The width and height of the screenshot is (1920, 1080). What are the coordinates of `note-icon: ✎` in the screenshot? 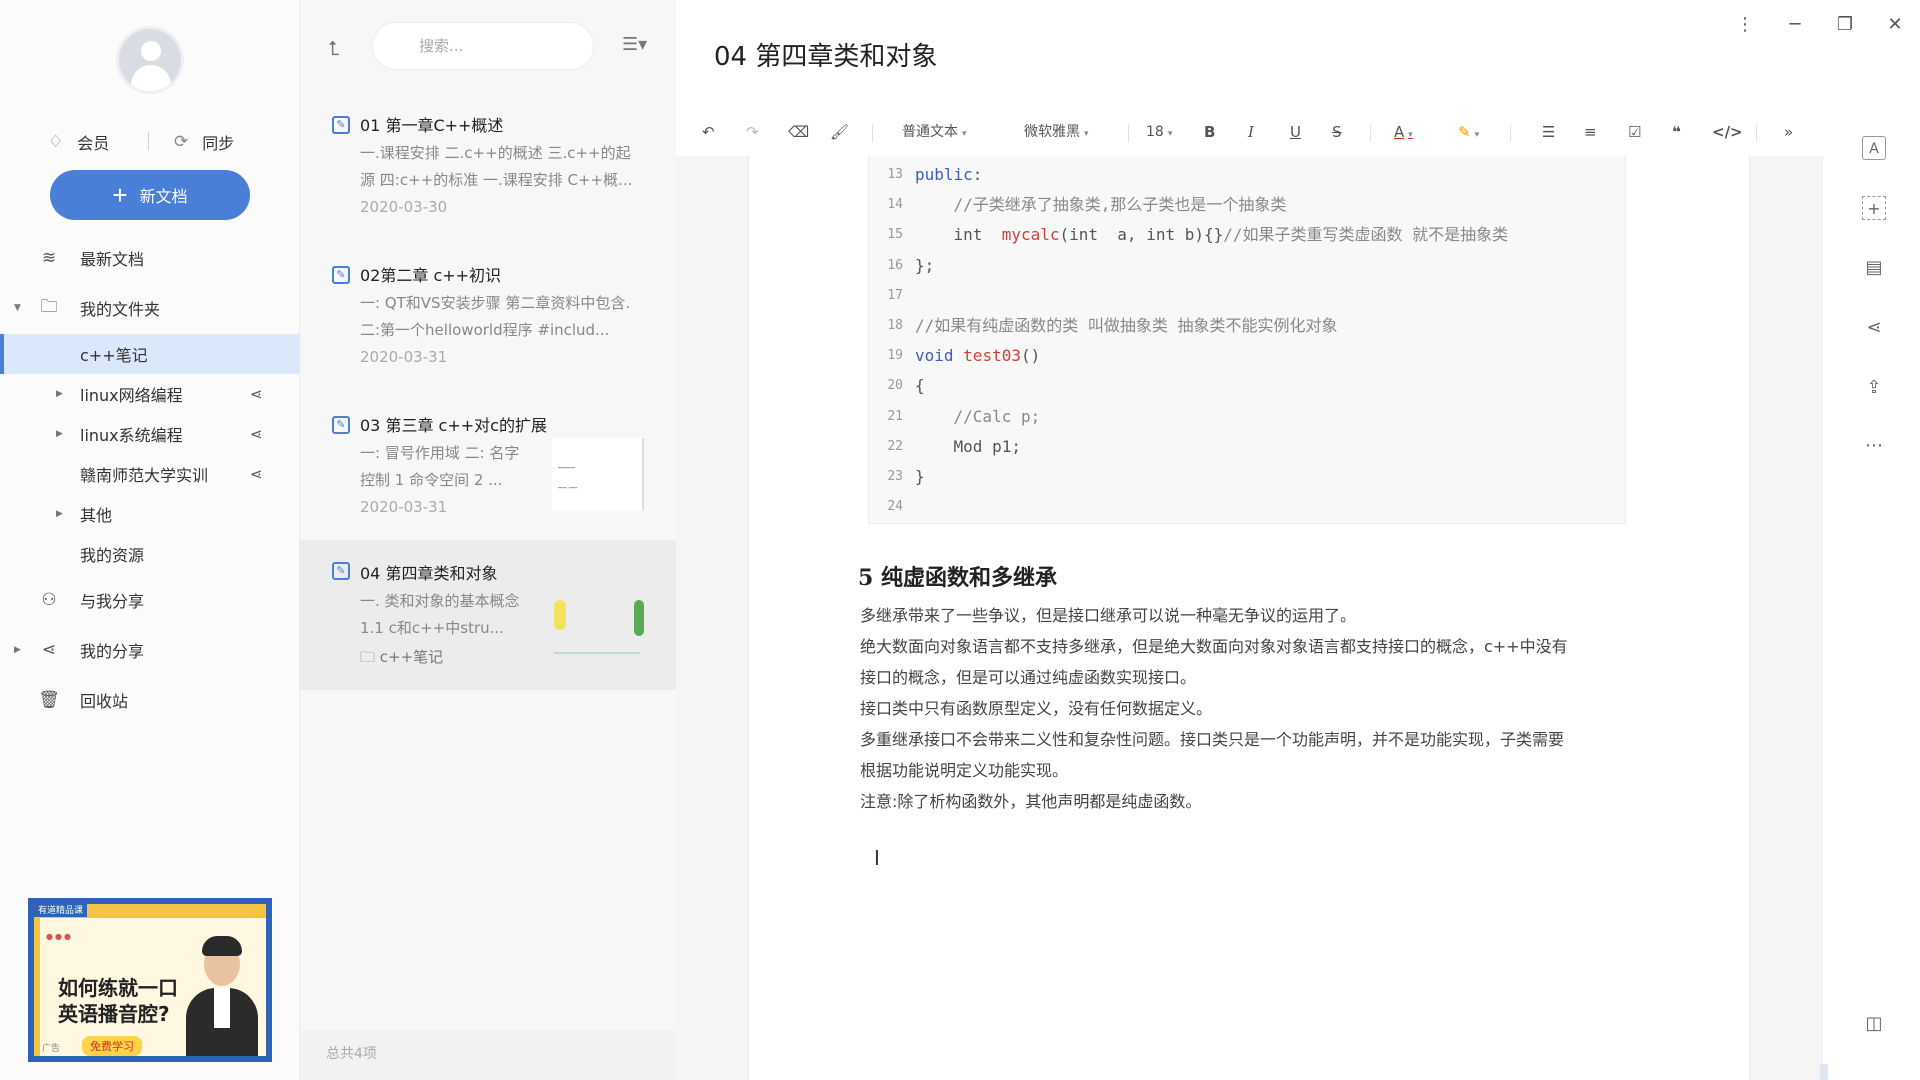 It's located at (341, 125).